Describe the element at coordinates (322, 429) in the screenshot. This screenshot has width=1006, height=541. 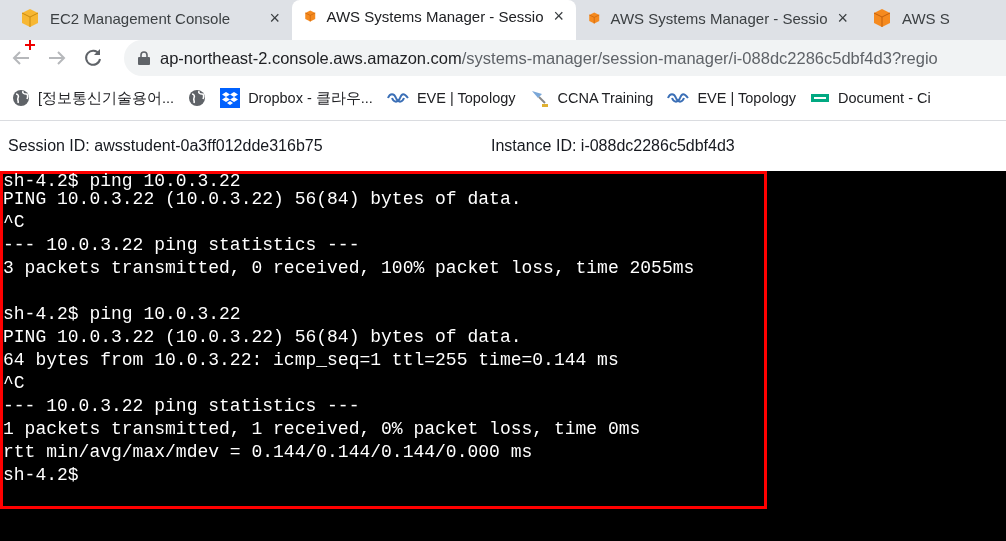
I see `terminal-line: 1 packets transmitted, 1 received, 0% packet loss, time 0ms` at that location.